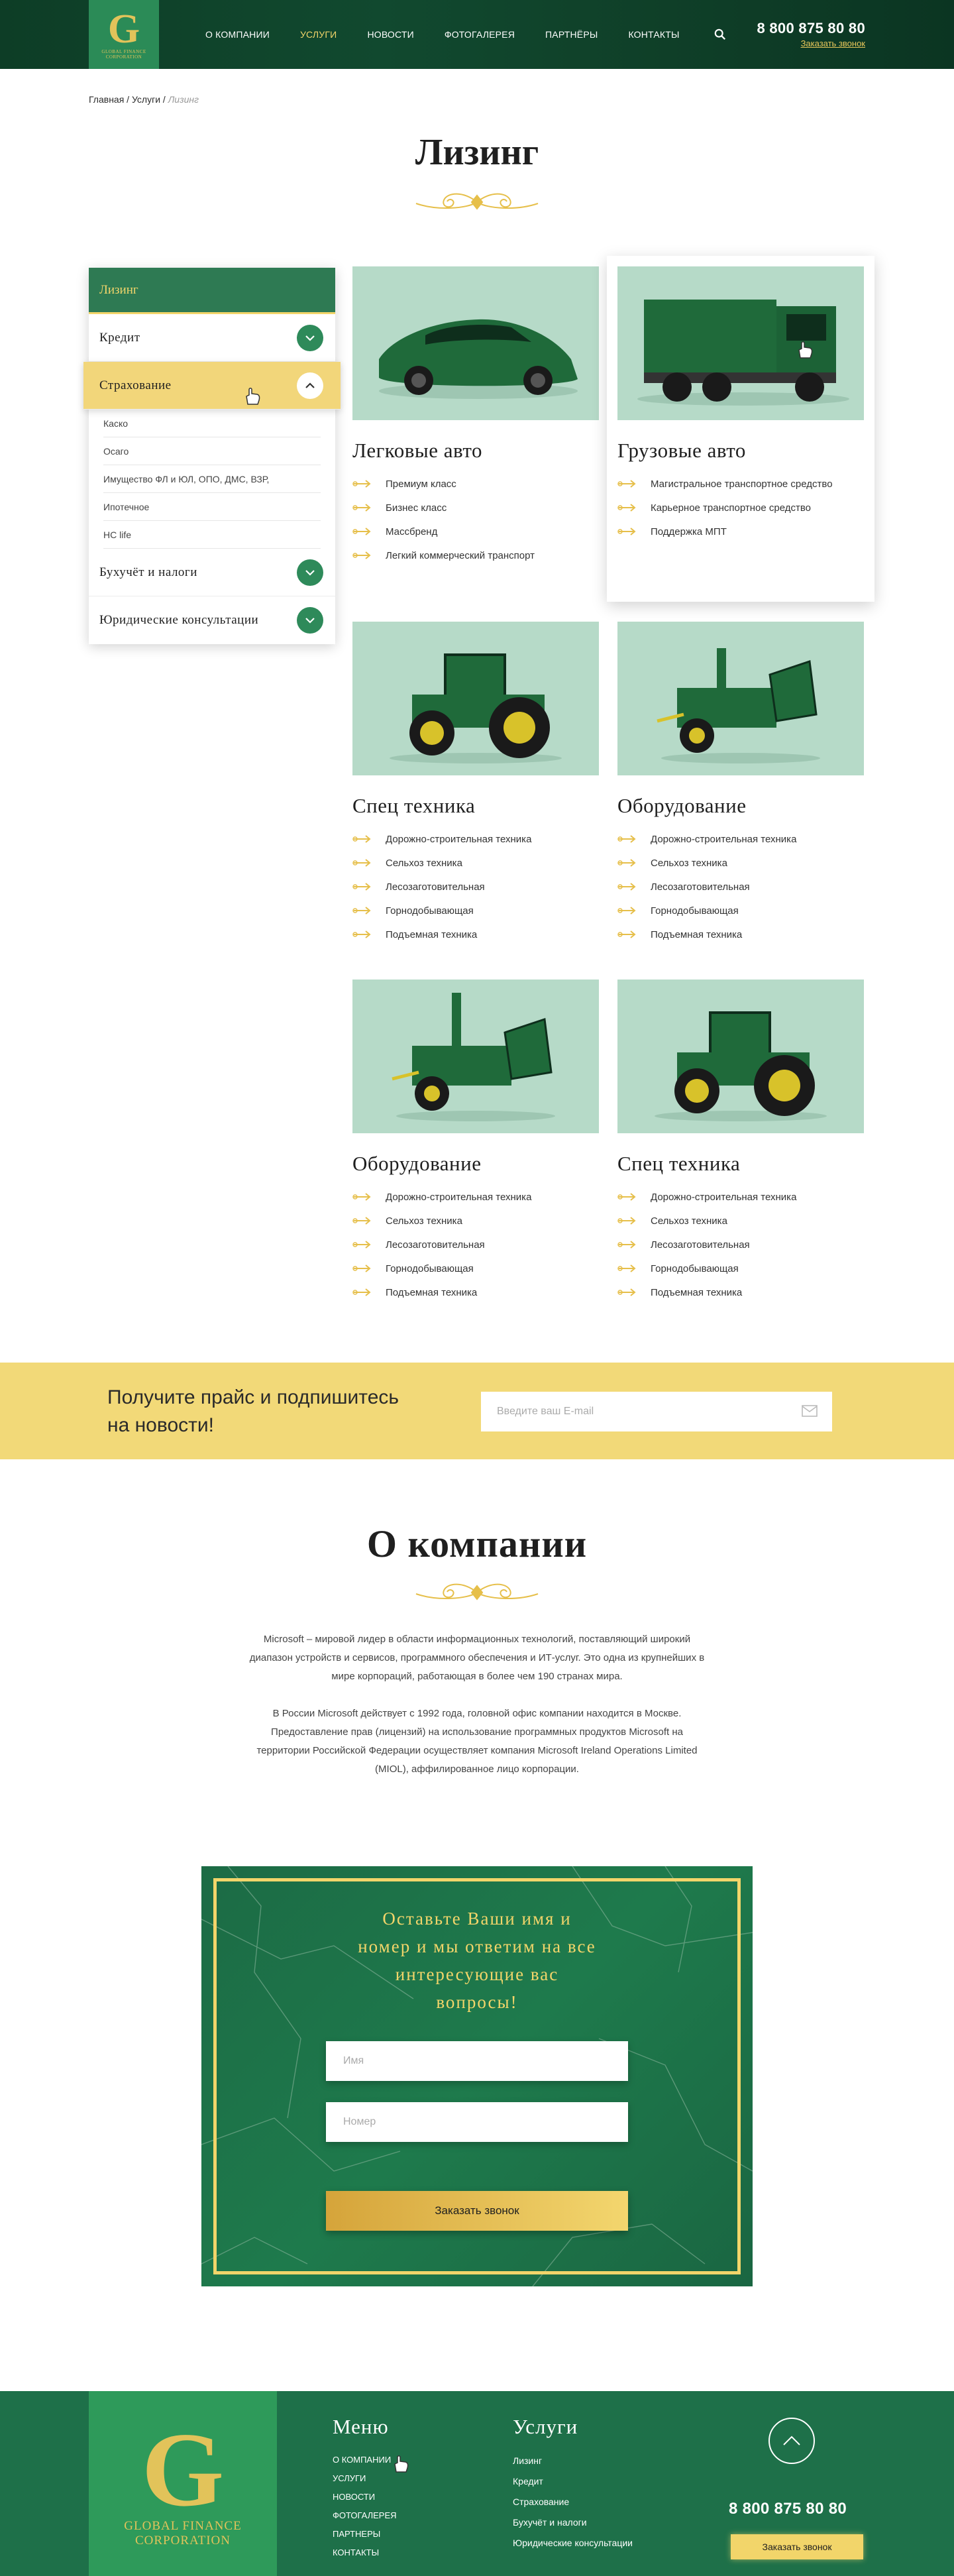  I want to click on envelope-icon, so click(810, 1411).